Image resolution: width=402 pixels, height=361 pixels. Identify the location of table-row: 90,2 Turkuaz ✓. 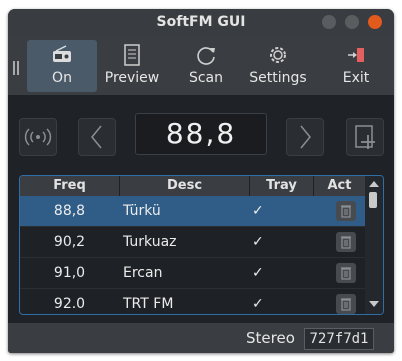
(192, 242).